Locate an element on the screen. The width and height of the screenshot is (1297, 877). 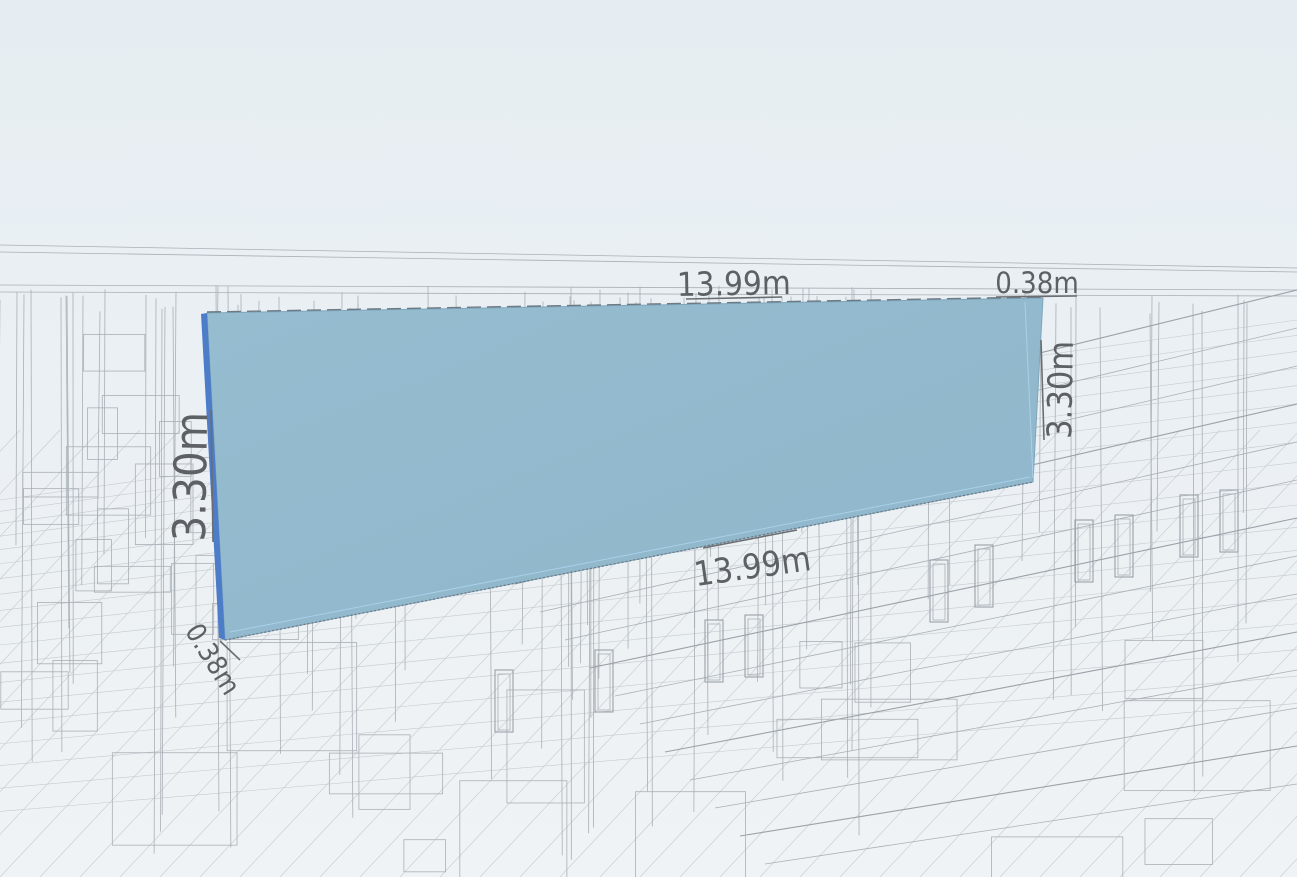
left-height-label: 3.30m is located at coordinates (190, 476).